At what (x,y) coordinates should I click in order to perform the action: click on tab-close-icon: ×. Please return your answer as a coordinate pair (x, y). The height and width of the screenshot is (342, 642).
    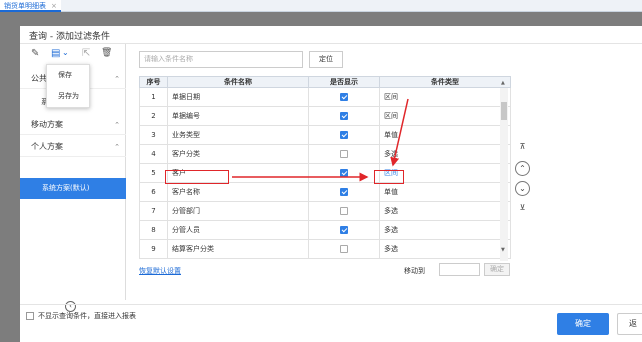
    Looking at the image, I should click on (54, 6).